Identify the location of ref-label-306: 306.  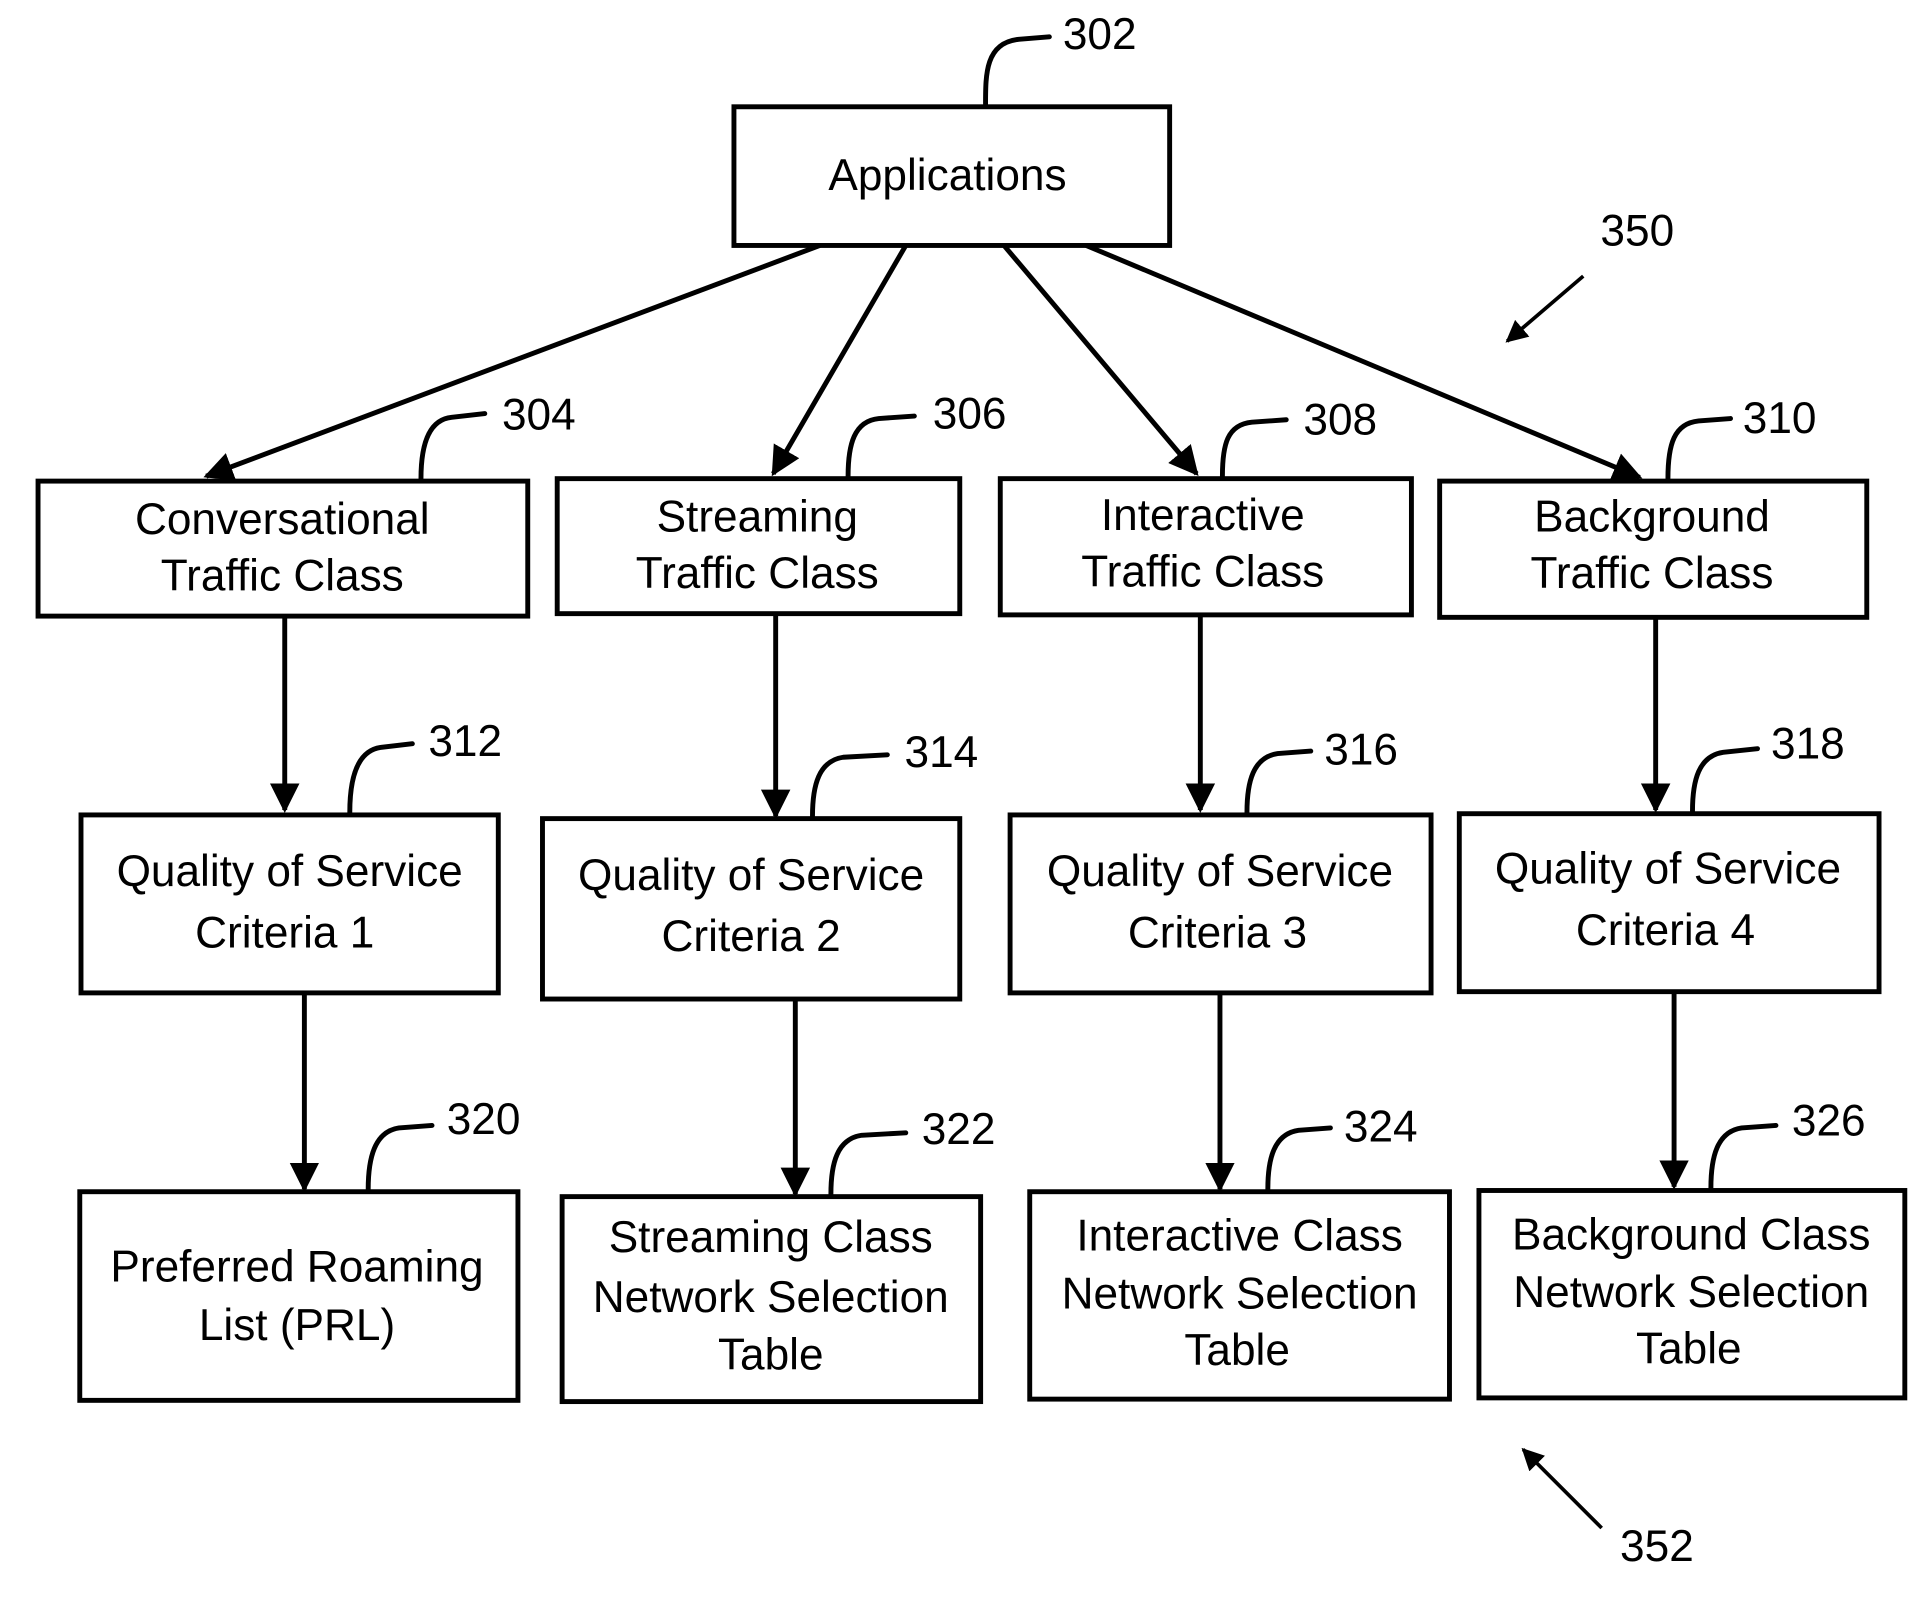
(970, 413).